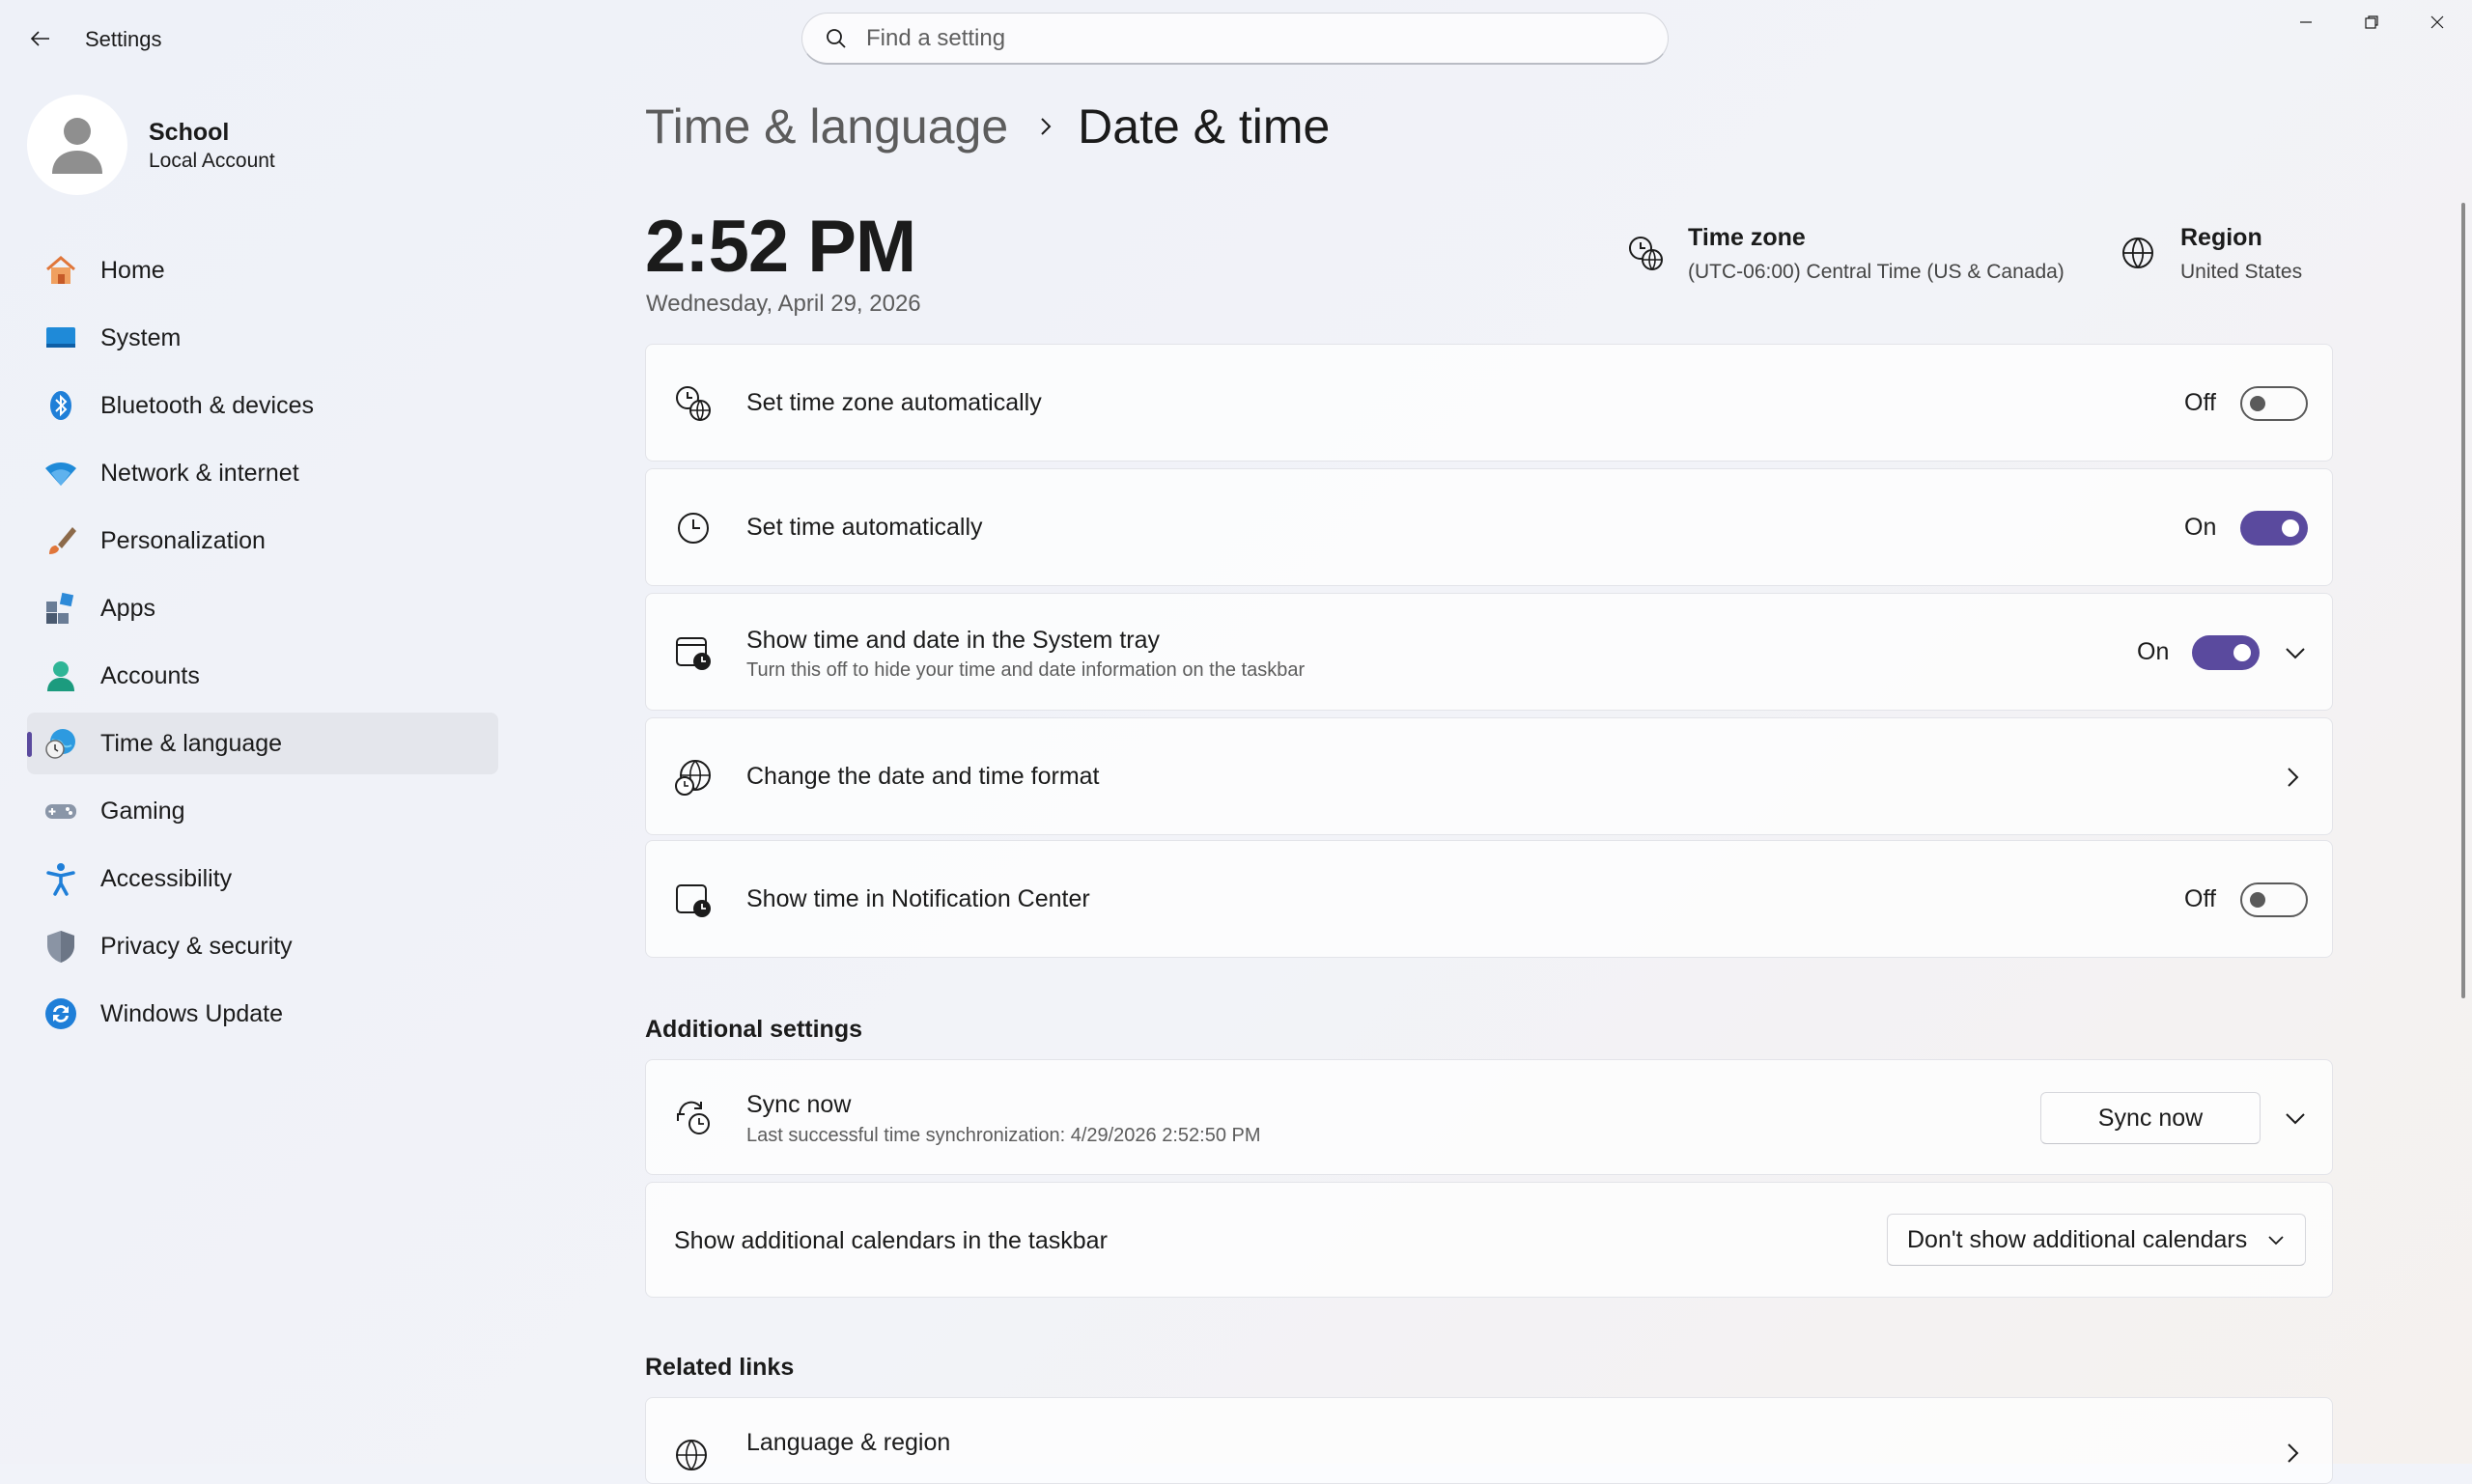  What do you see at coordinates (60, 406) in the screenshot?
I see `bluetooth-icon` at bounding box center [60, 406].